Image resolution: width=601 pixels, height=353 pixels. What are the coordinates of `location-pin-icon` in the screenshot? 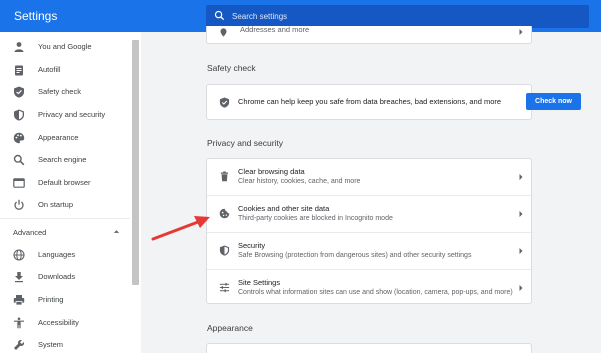 It's located at (223, 32).